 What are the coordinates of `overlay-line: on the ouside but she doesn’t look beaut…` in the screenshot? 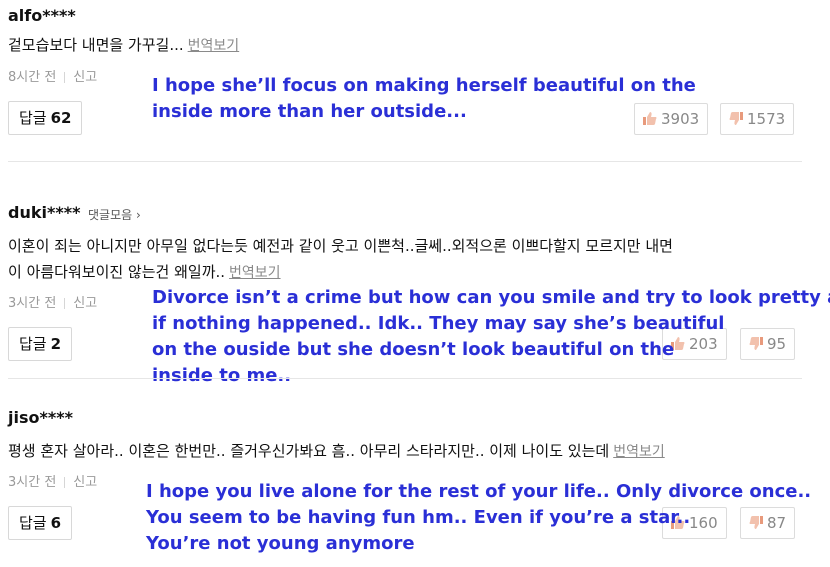 It's located at (413, 349).